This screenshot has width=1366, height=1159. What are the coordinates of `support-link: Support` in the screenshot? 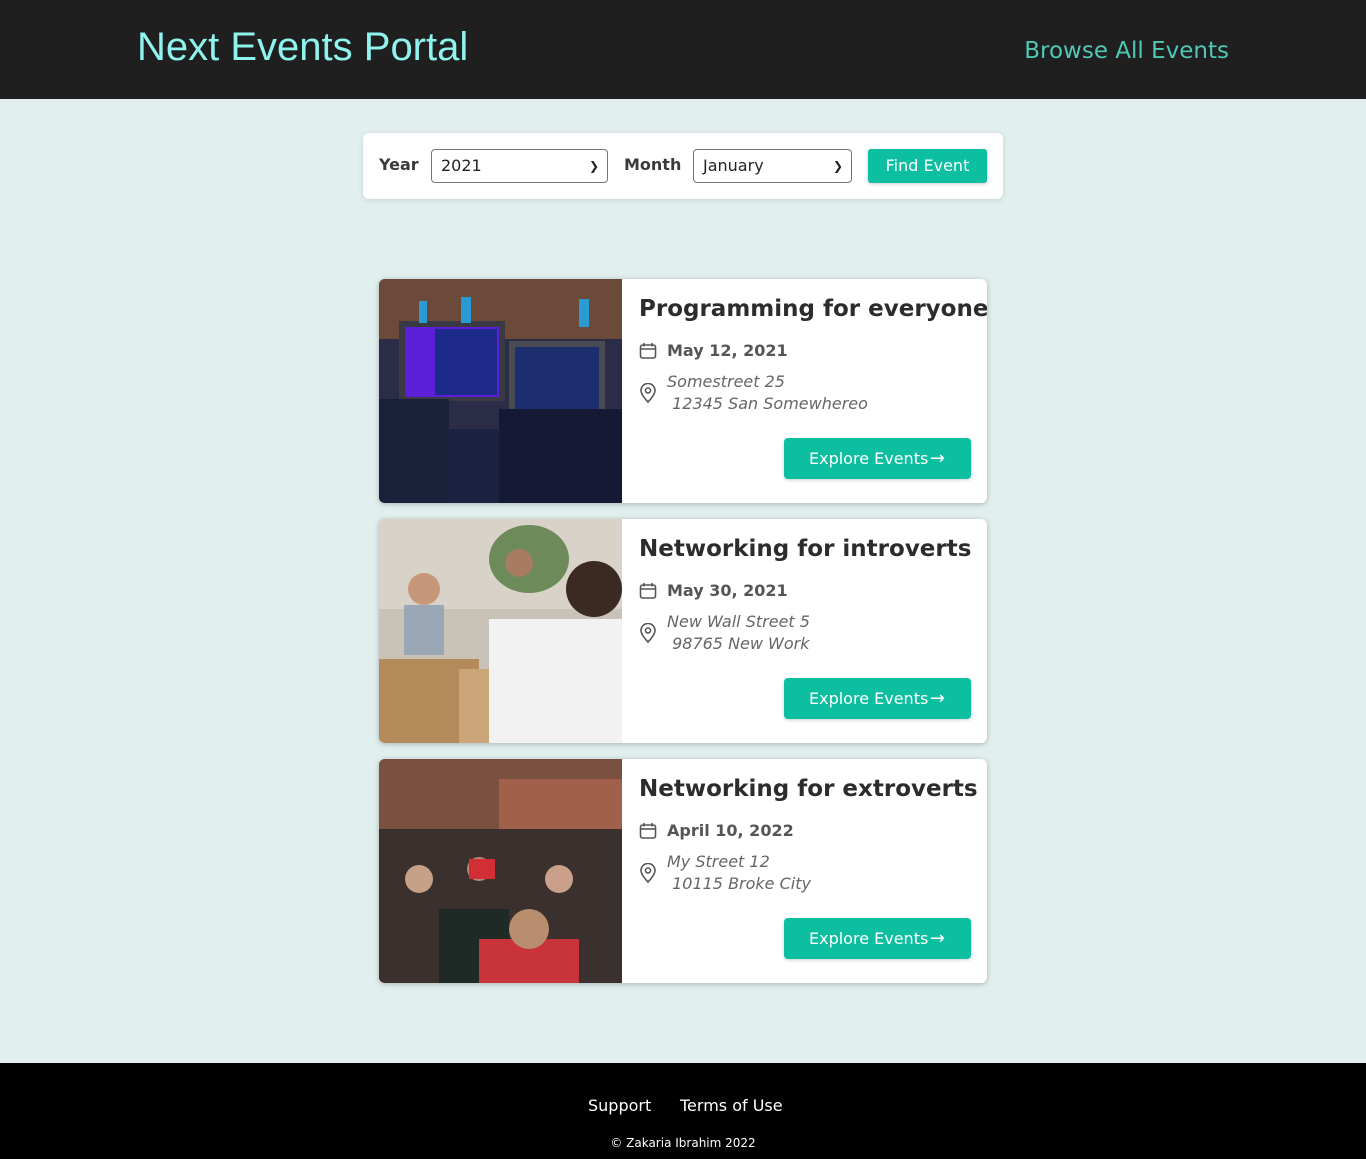 It's located at (619, 1106).